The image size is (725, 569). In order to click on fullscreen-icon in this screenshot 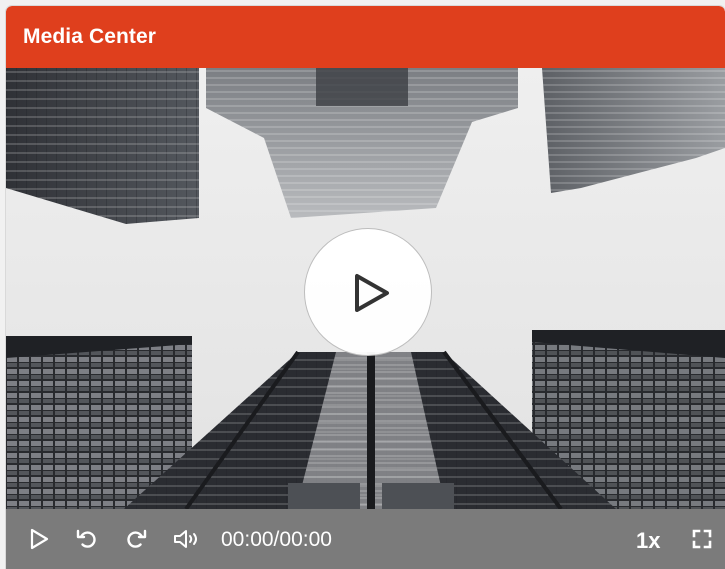, I will do `click(702, 539)`.